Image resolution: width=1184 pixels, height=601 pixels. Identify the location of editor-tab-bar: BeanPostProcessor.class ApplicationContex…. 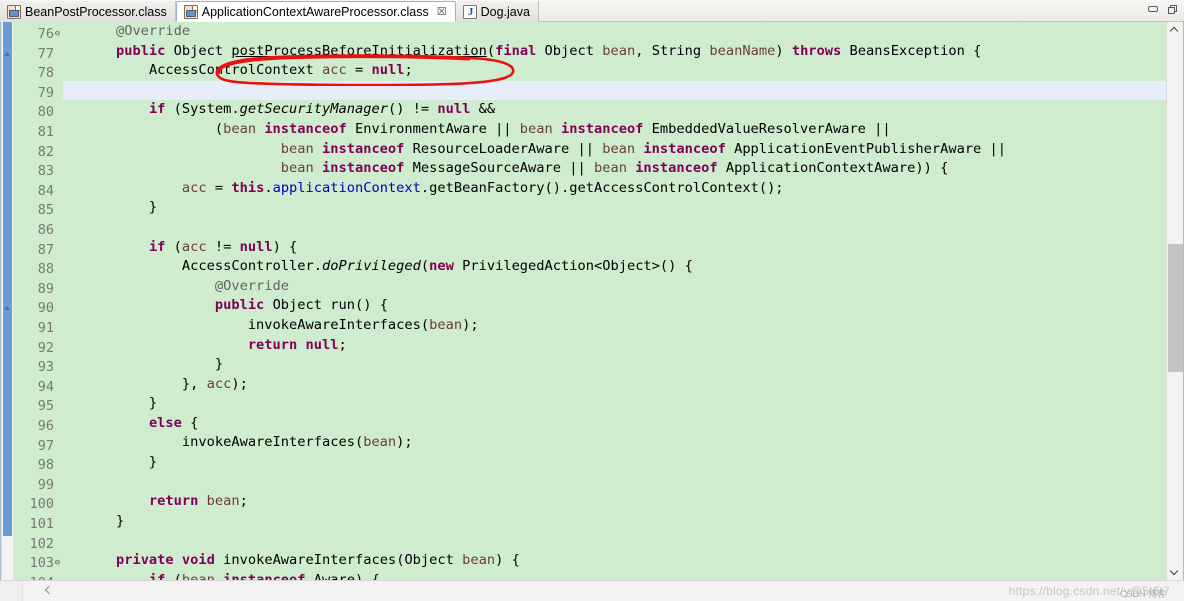
(592, 11).